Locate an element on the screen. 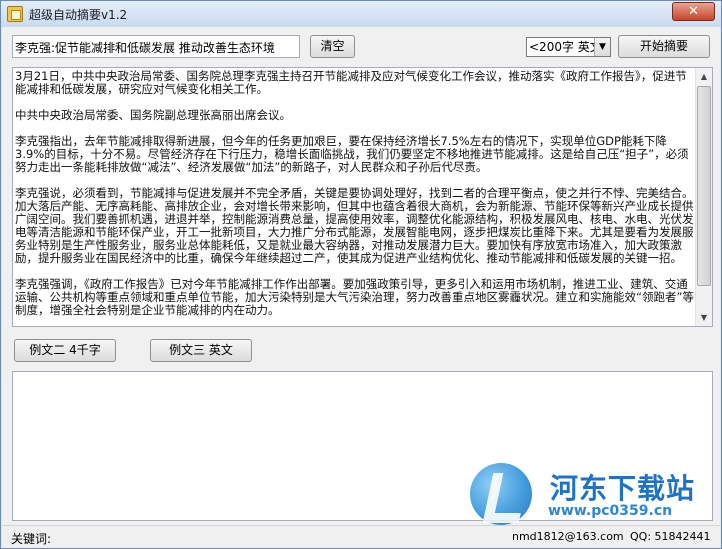 The height and width of the screenshot is (549, 722). scroll-up-arrow-icon: ▲ is located at coordinates (704, 76).